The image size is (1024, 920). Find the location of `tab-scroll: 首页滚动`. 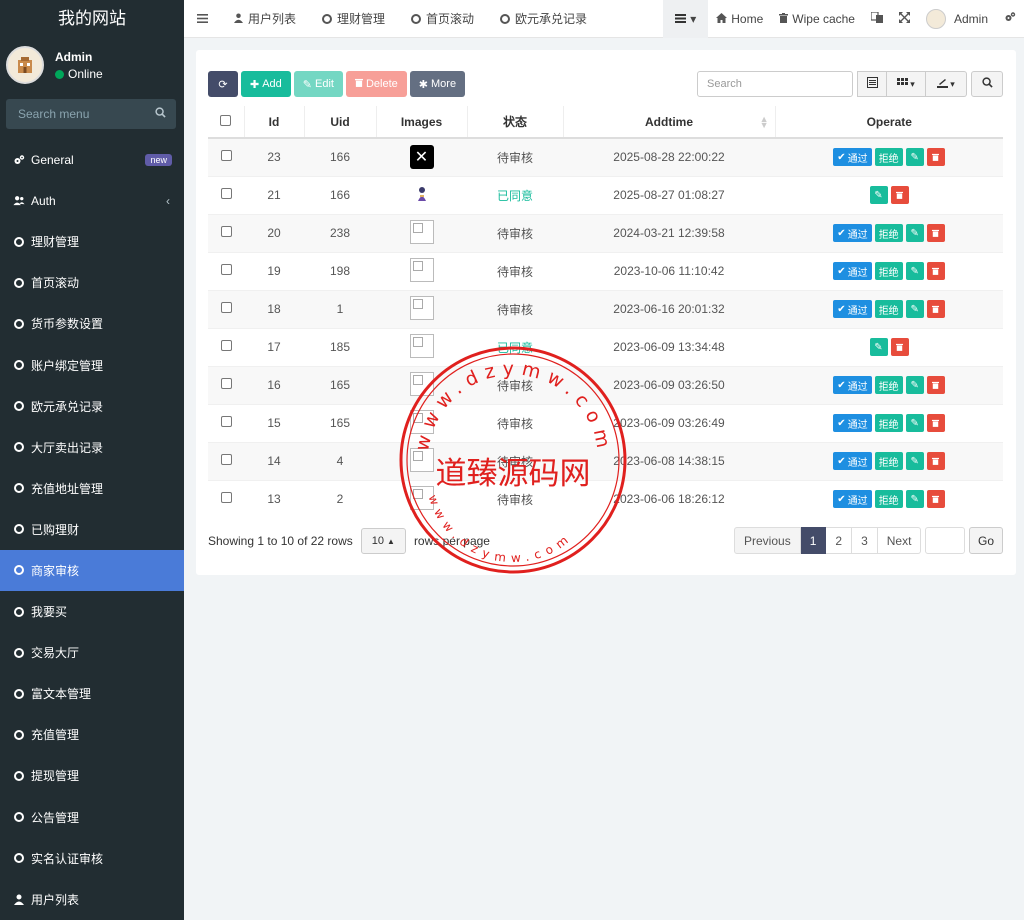

tab-scroll: 首页滚动 is located at coordinates (442, 19).